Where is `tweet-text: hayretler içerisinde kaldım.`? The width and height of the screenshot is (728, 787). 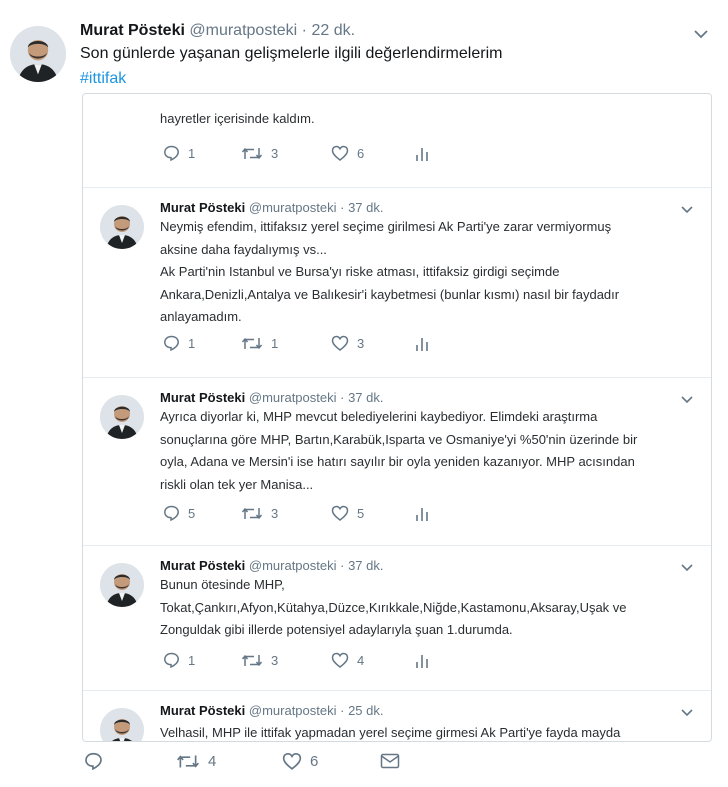
tweet-text: hayretler içerisinde kaldım. is located at coordinates (237, 119).